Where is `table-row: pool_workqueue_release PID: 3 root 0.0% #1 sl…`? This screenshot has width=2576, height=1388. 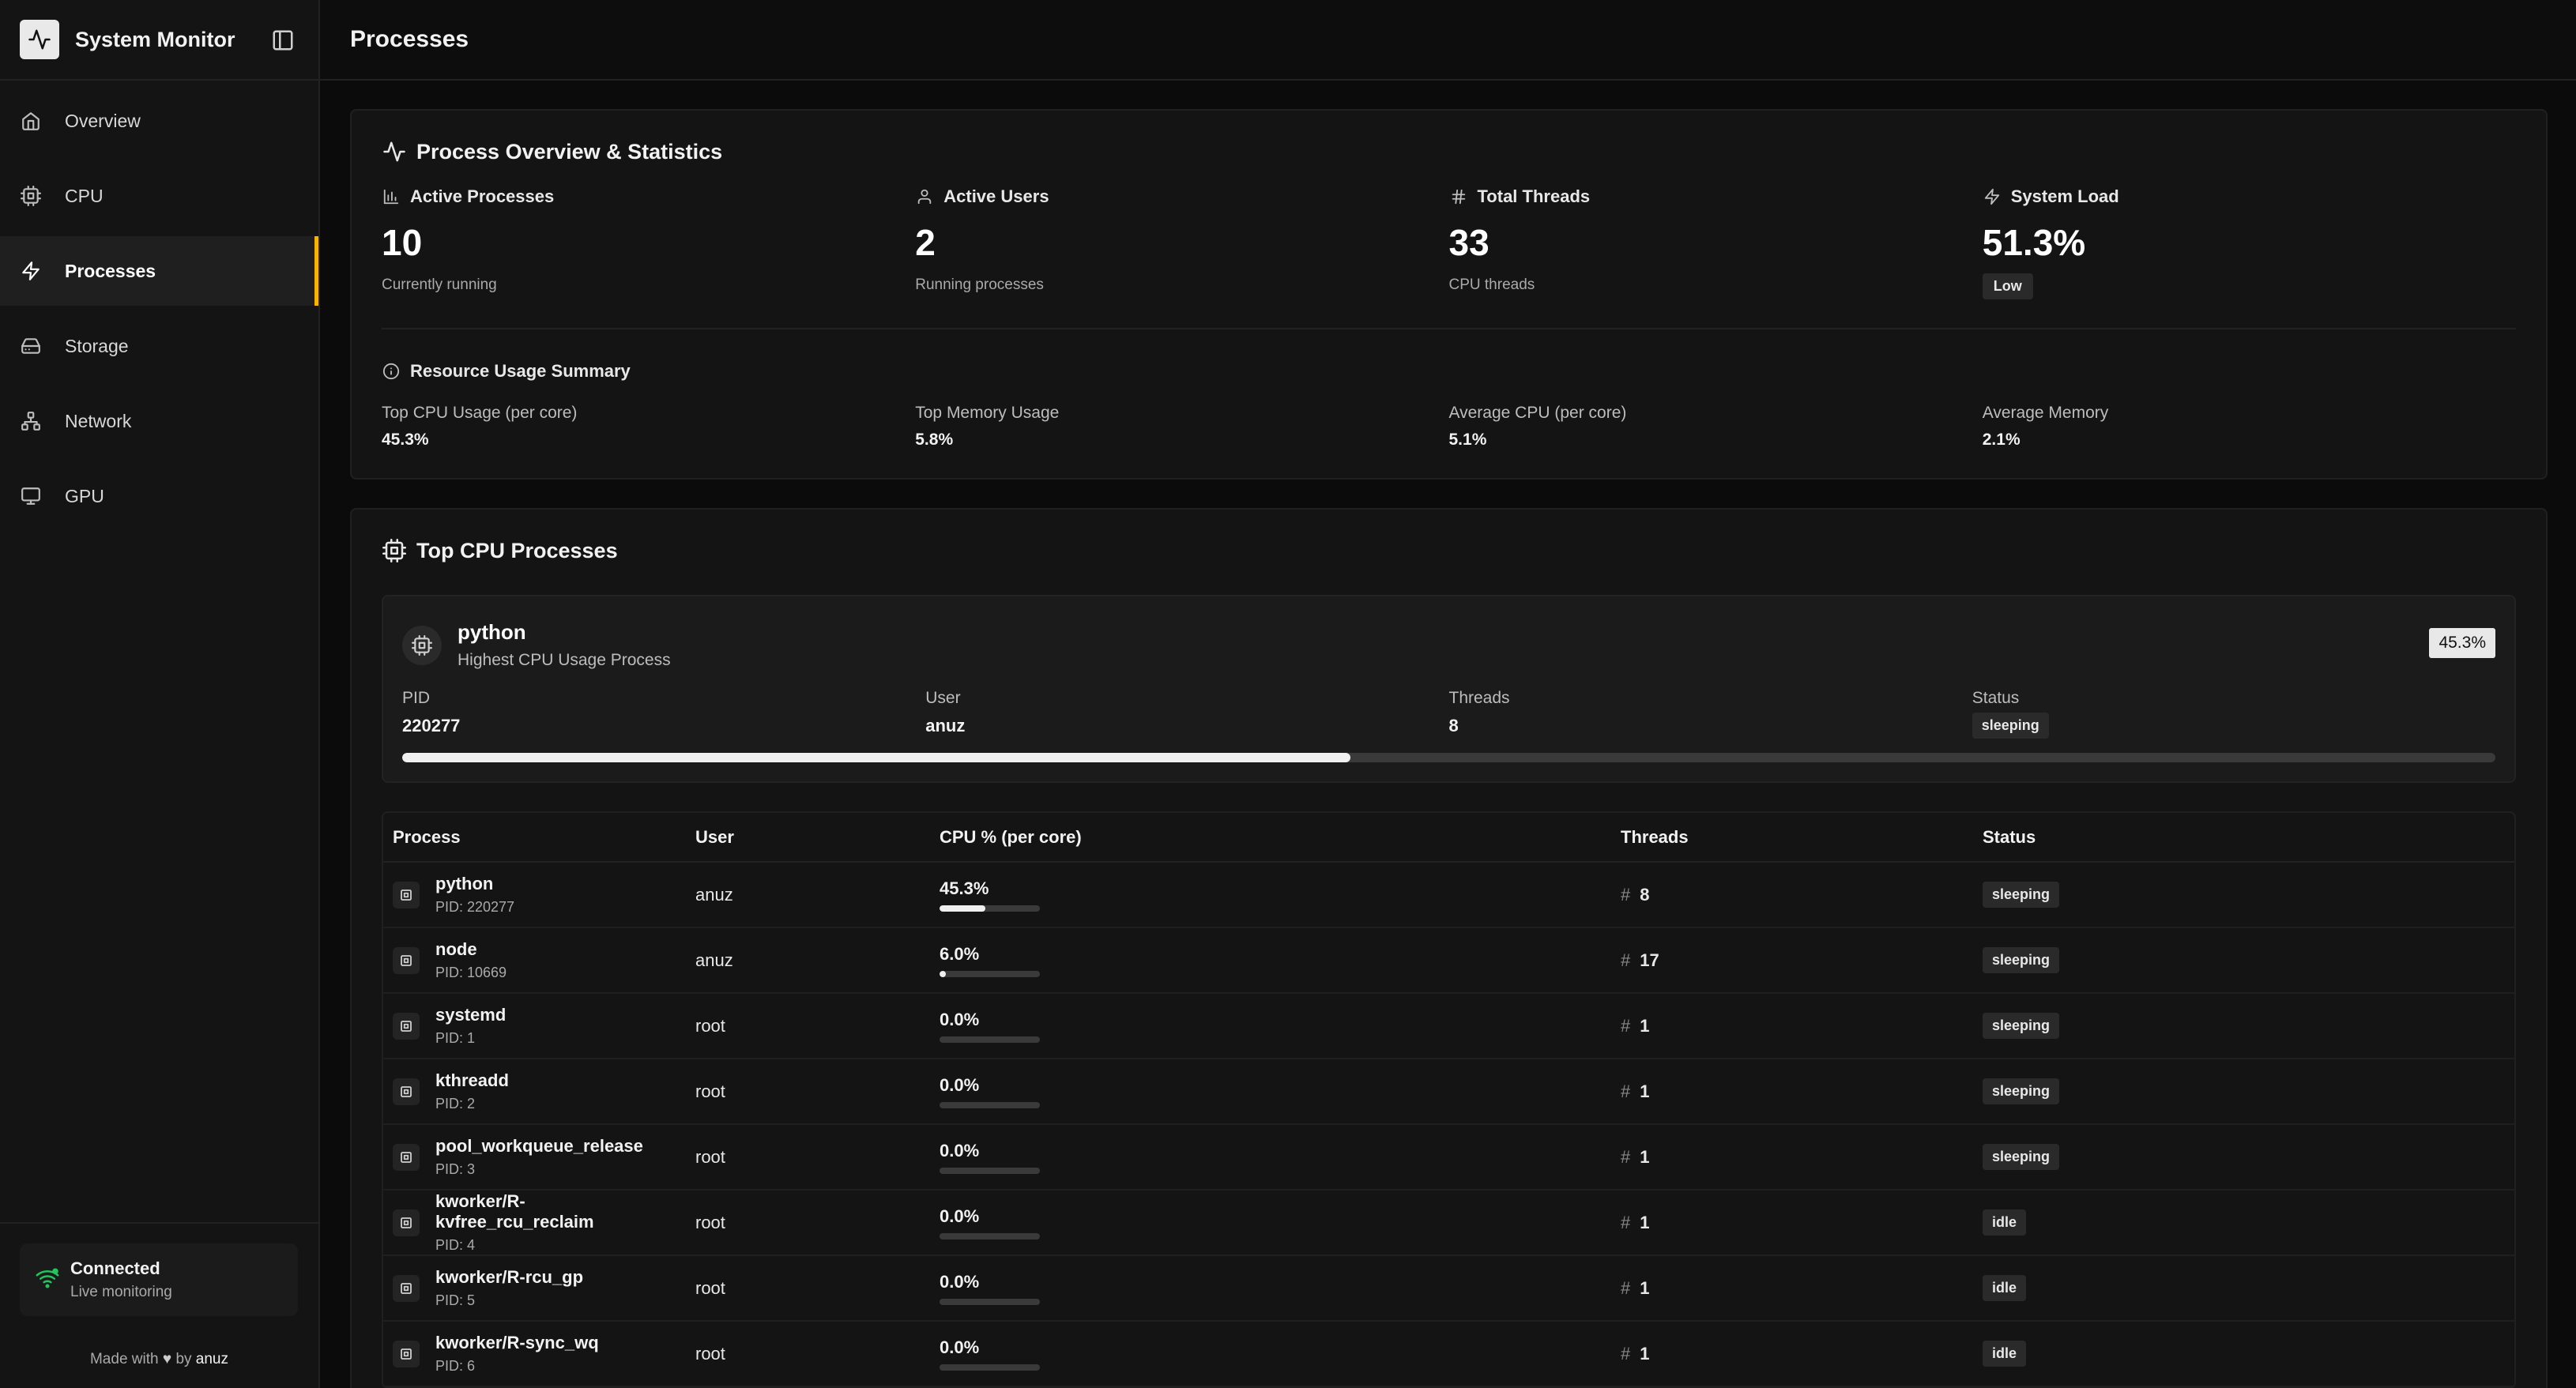
table-row: pool_workqueue_release PID: 3 root 0.0% #1 sl… is located at coordinates (1448, 1157).